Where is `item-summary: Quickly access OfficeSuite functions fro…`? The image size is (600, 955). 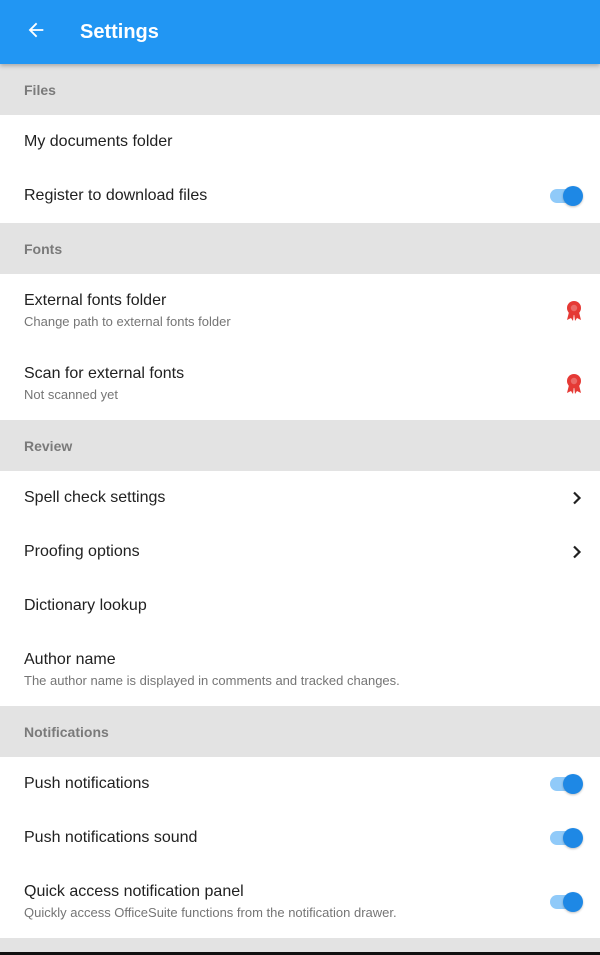
item-summary: Quickly access OfficeSuite functions fro… is located at coordinates (210, 912).